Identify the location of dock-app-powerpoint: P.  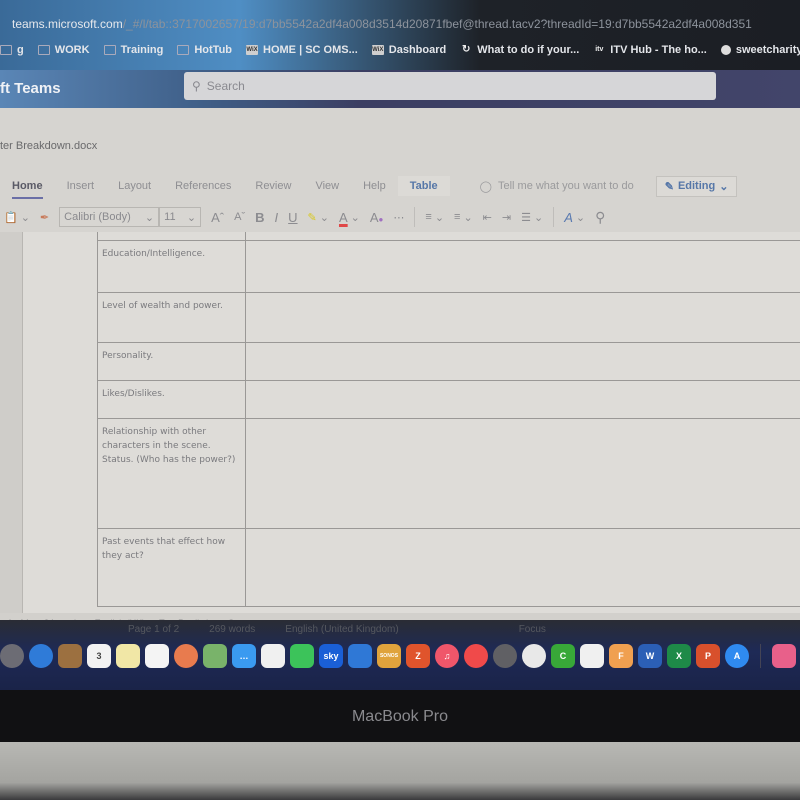
(708, 656).